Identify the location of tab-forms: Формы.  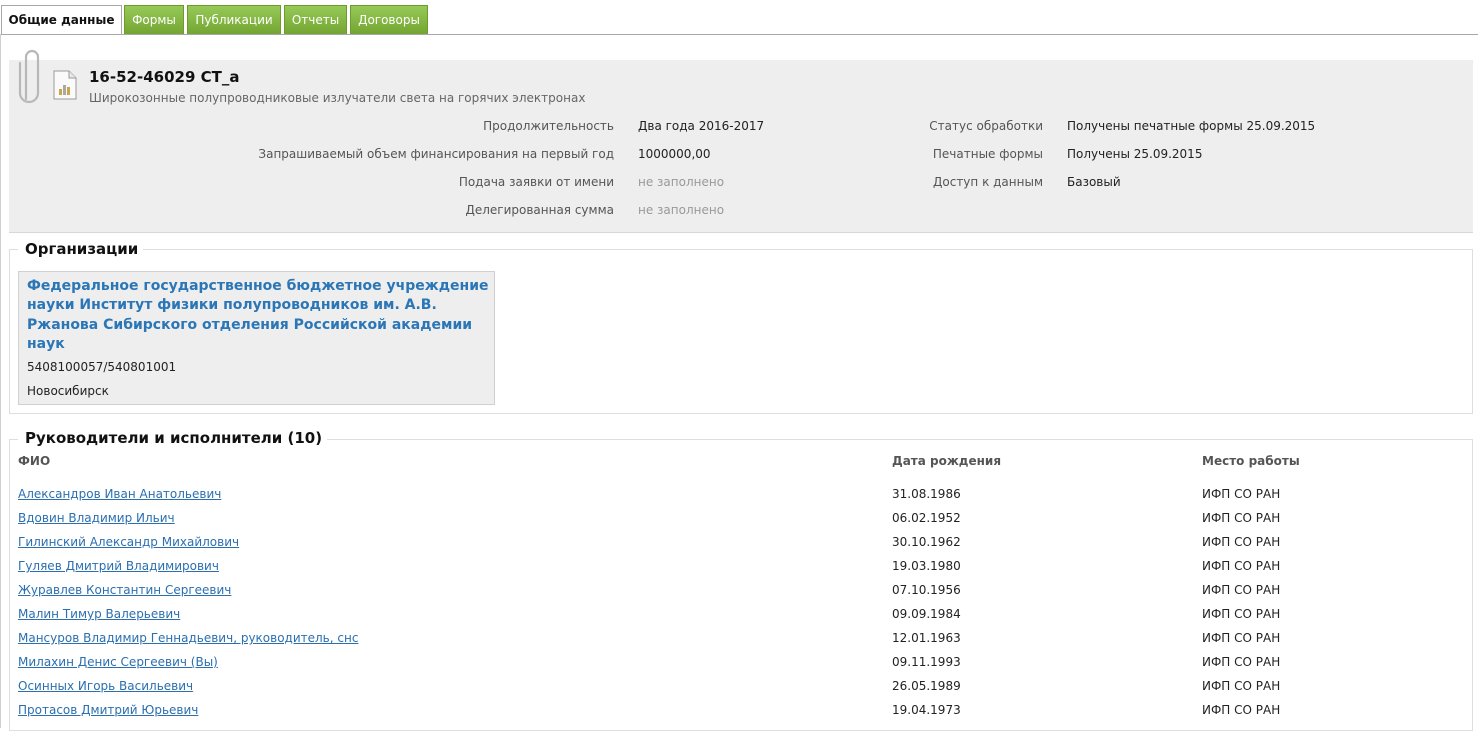
(154, 19).